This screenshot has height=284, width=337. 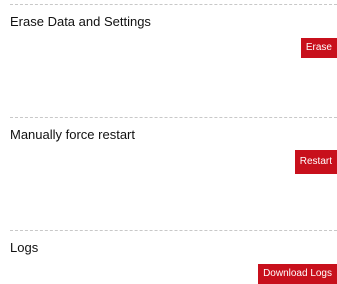 I want to click on download-logs-button: Download Logs, so click(x=297, y=274).